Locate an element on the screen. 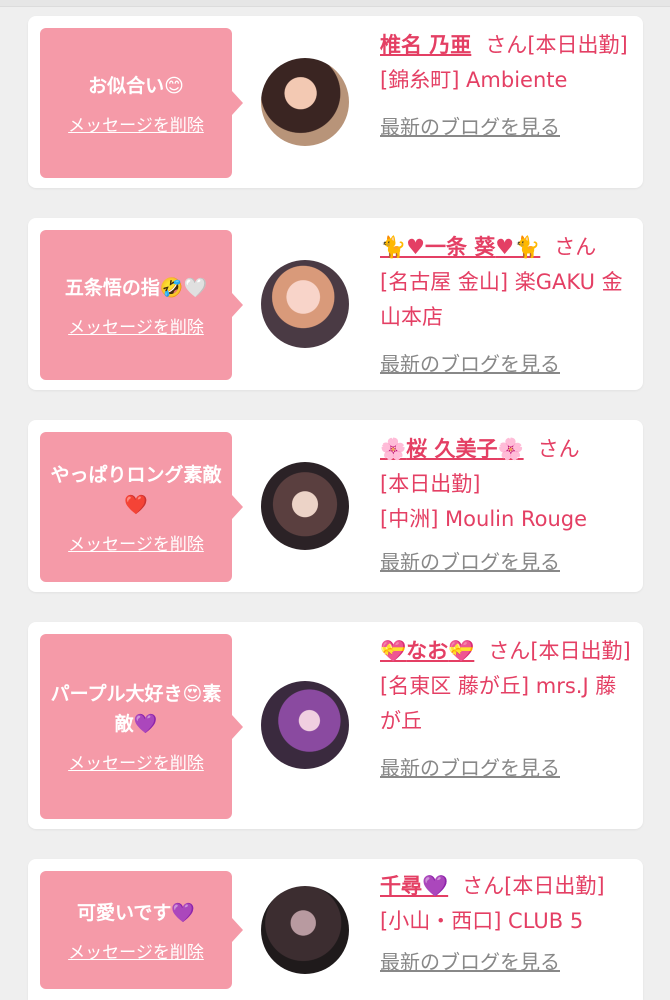  message-text: お似合い😊 is located at coordinates (136, 85).